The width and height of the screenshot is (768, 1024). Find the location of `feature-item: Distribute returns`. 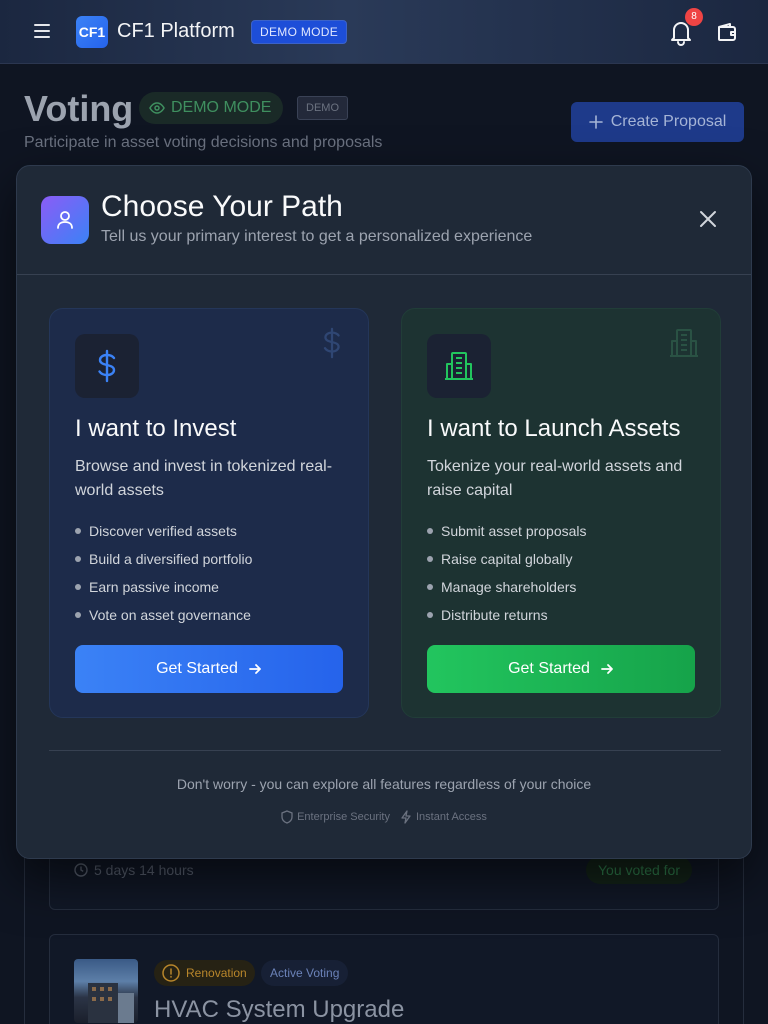

feature-item: Distribute returns is located at coordinates (507, 615).